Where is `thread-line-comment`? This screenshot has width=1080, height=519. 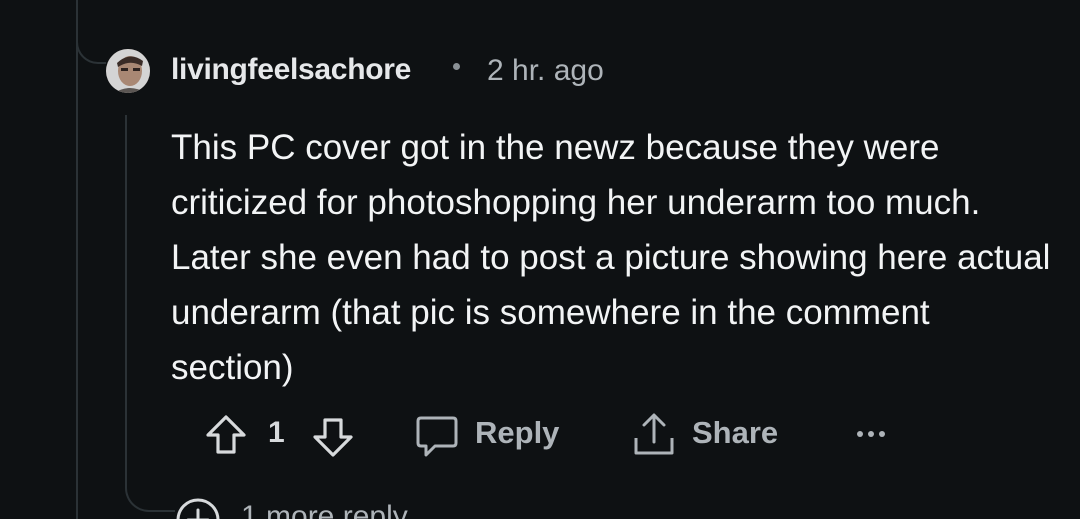 thread-line-comment is located at coordinates (126, 285).